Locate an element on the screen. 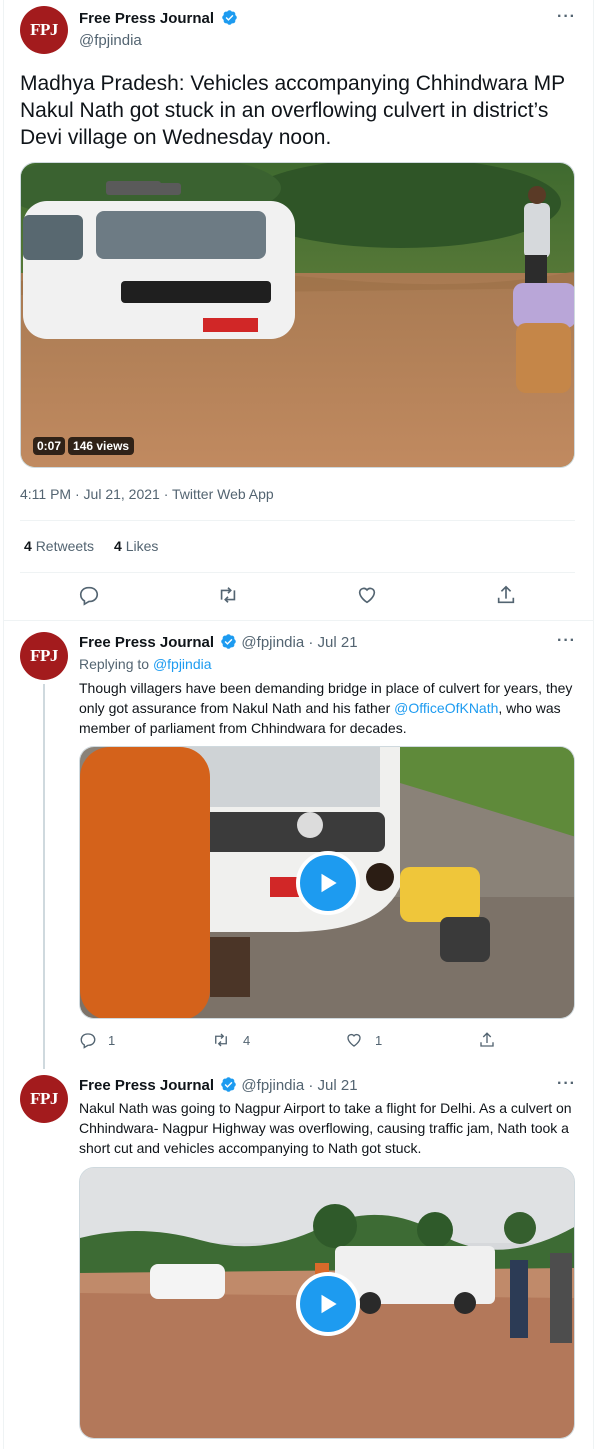 The height and width of the screenshot is (1449, 600). thread-connector is located at coordinates (44, 876).